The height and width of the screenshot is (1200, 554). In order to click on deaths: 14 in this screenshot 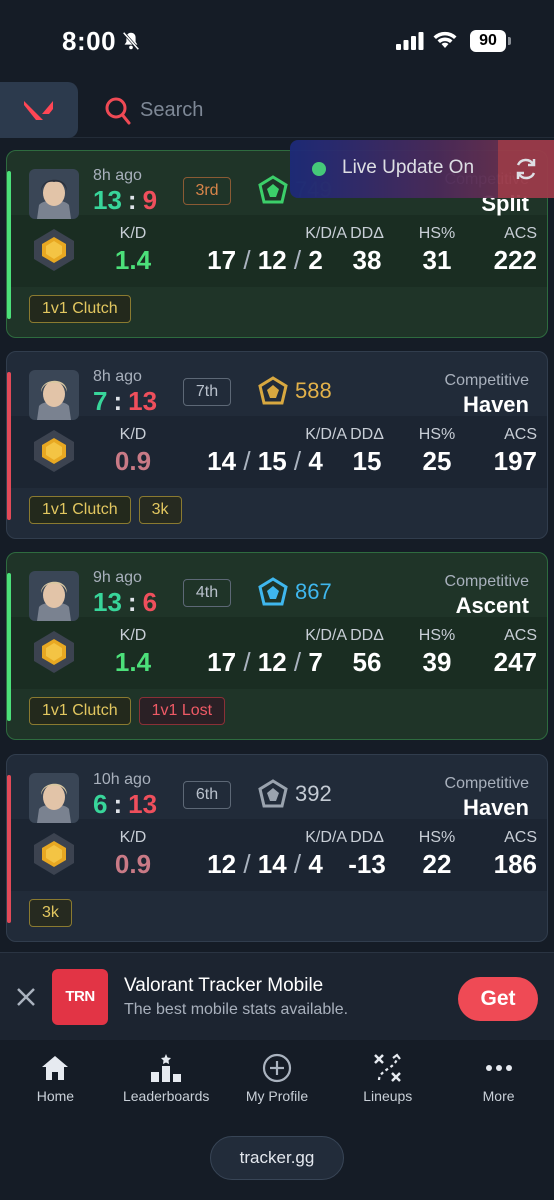, I will do `click(272, 864)`.